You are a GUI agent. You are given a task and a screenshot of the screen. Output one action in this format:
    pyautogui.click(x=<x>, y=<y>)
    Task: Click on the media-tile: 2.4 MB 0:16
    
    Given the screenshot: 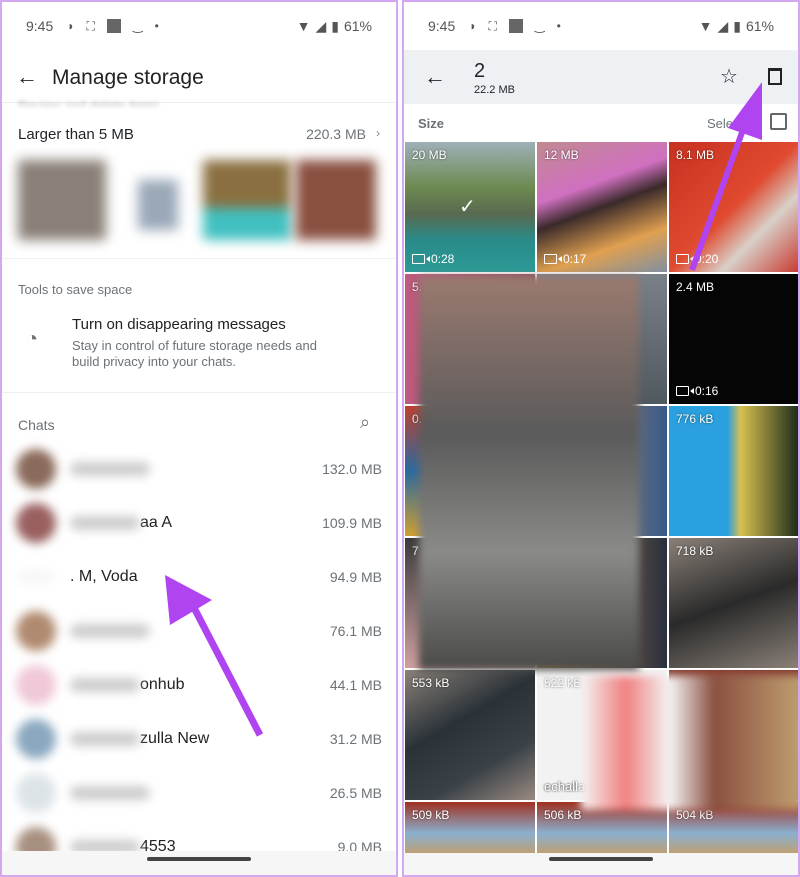 What is the action you would take?
    pyautogui.click(x=733, y=339)
    